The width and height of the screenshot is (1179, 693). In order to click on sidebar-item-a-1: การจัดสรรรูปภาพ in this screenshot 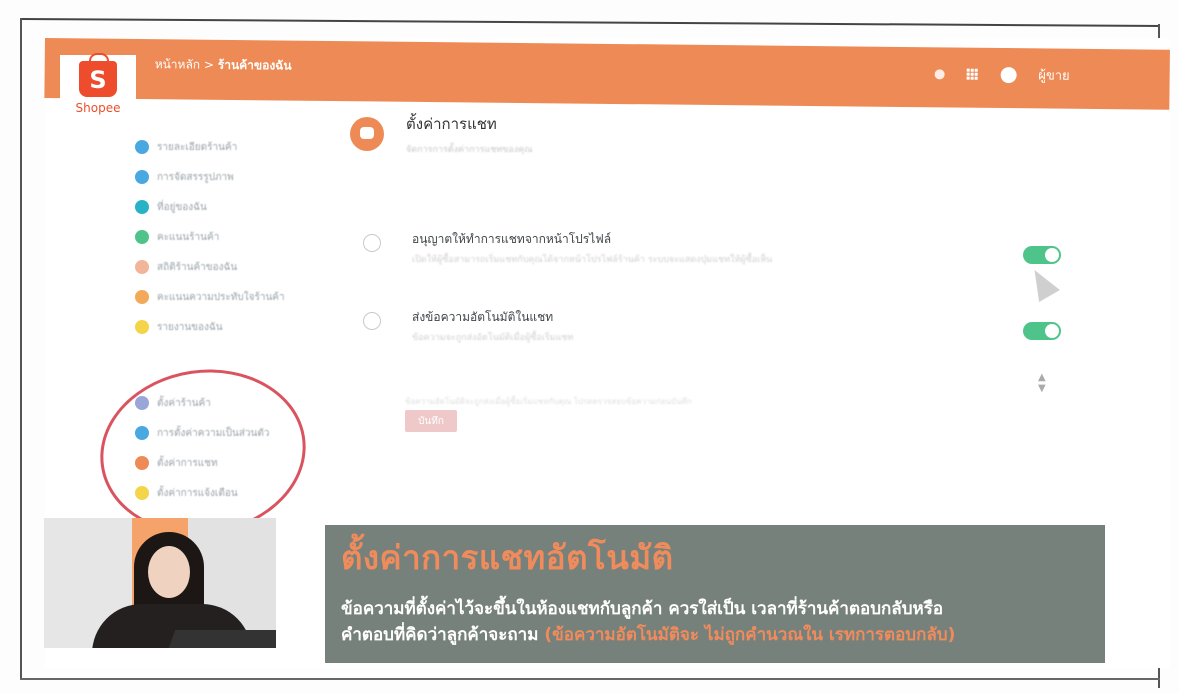, I will do `click(220, 177)`.